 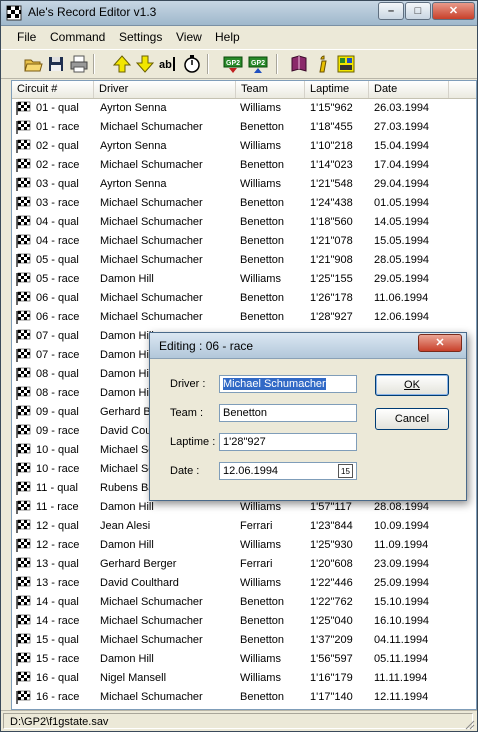 What do you see at coordinates (192, 64) in the screenshot?
I see `stopwatch-icon` at bounding box center [192, 64].